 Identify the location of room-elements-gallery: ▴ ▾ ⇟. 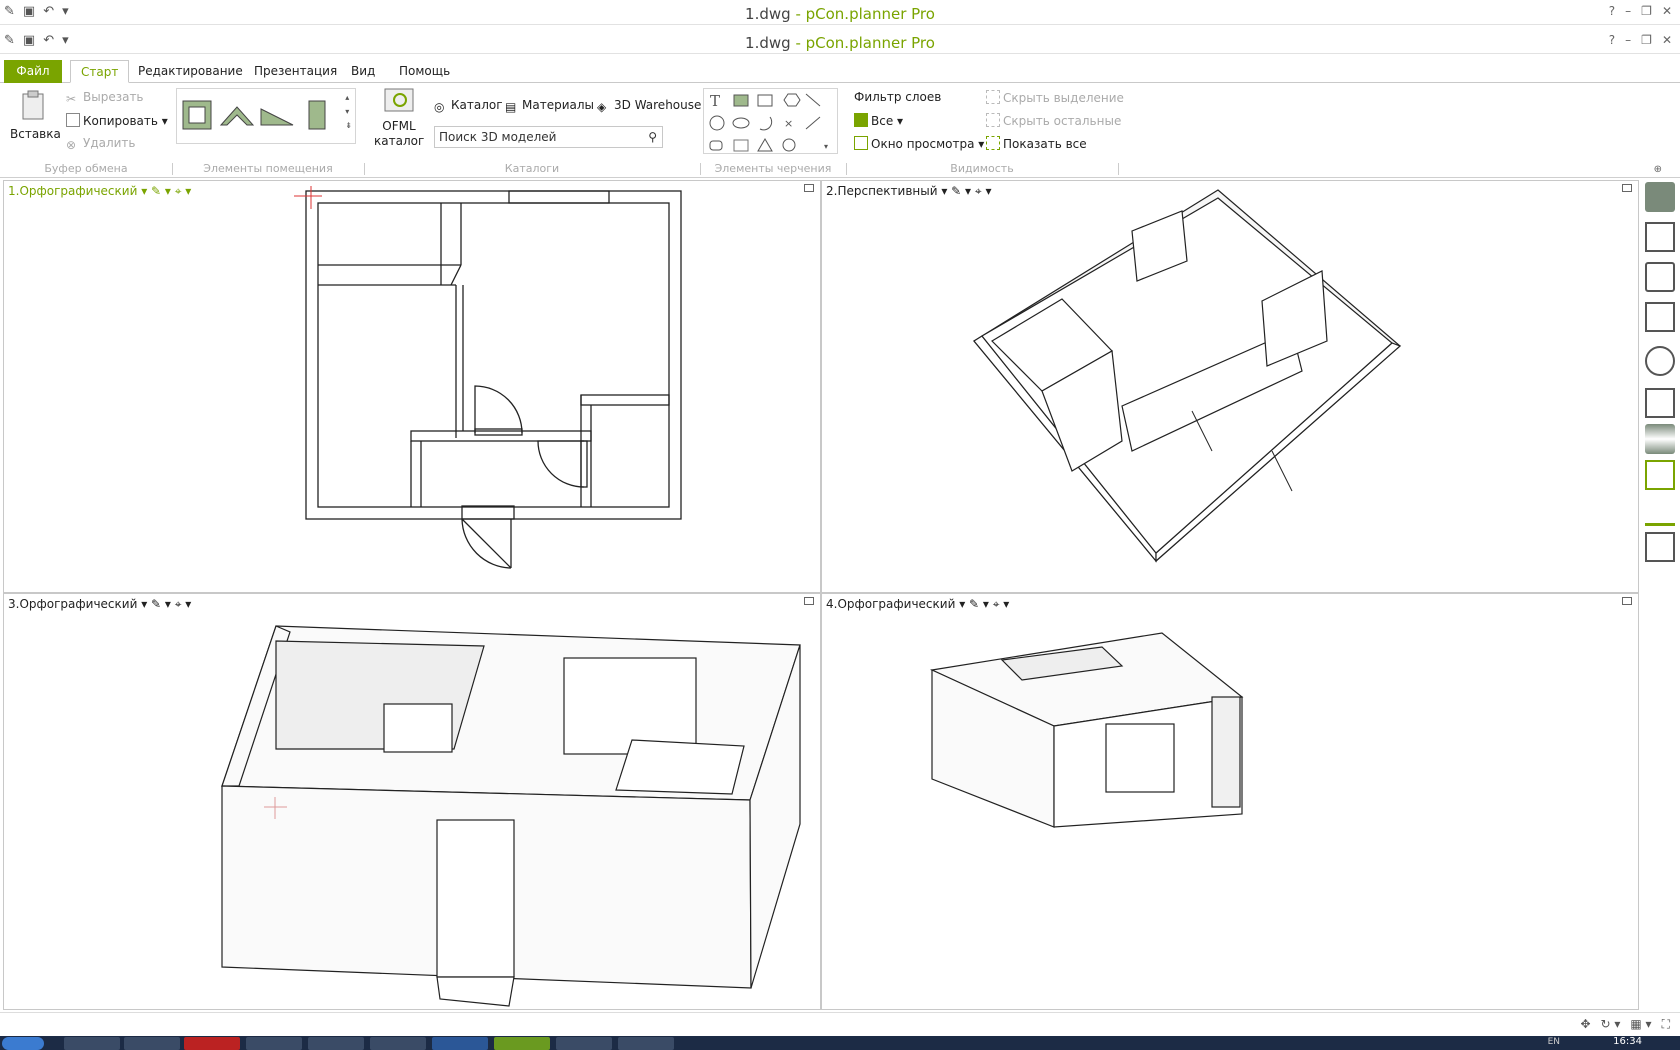
(266, 116).